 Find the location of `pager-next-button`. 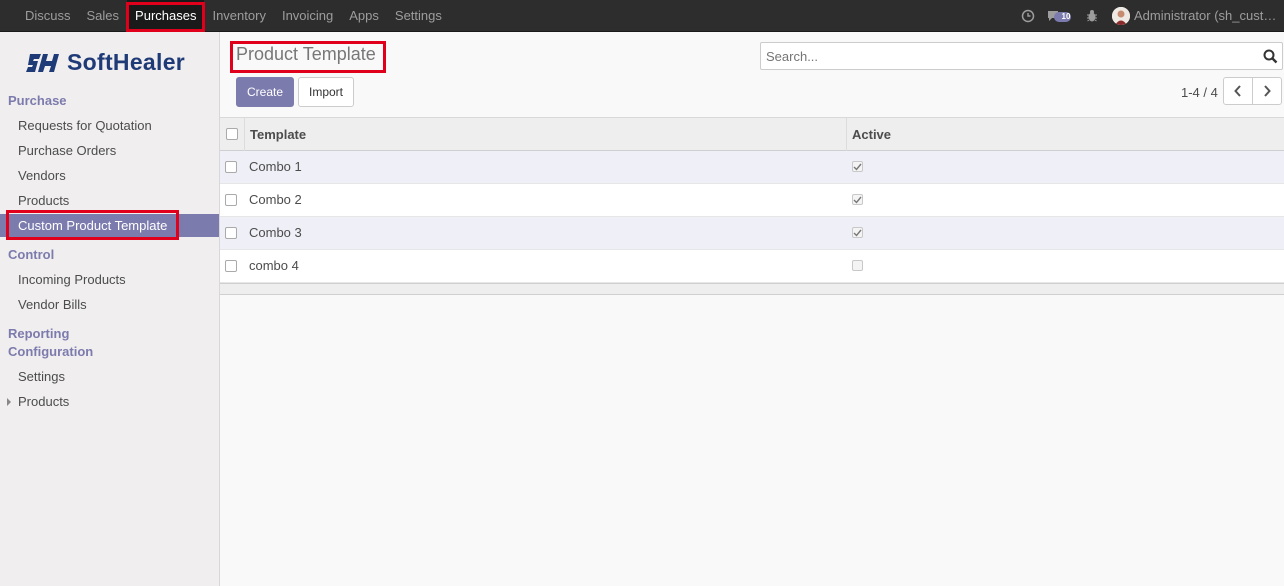

pager-next-button is located at coordinates (1267, 91).